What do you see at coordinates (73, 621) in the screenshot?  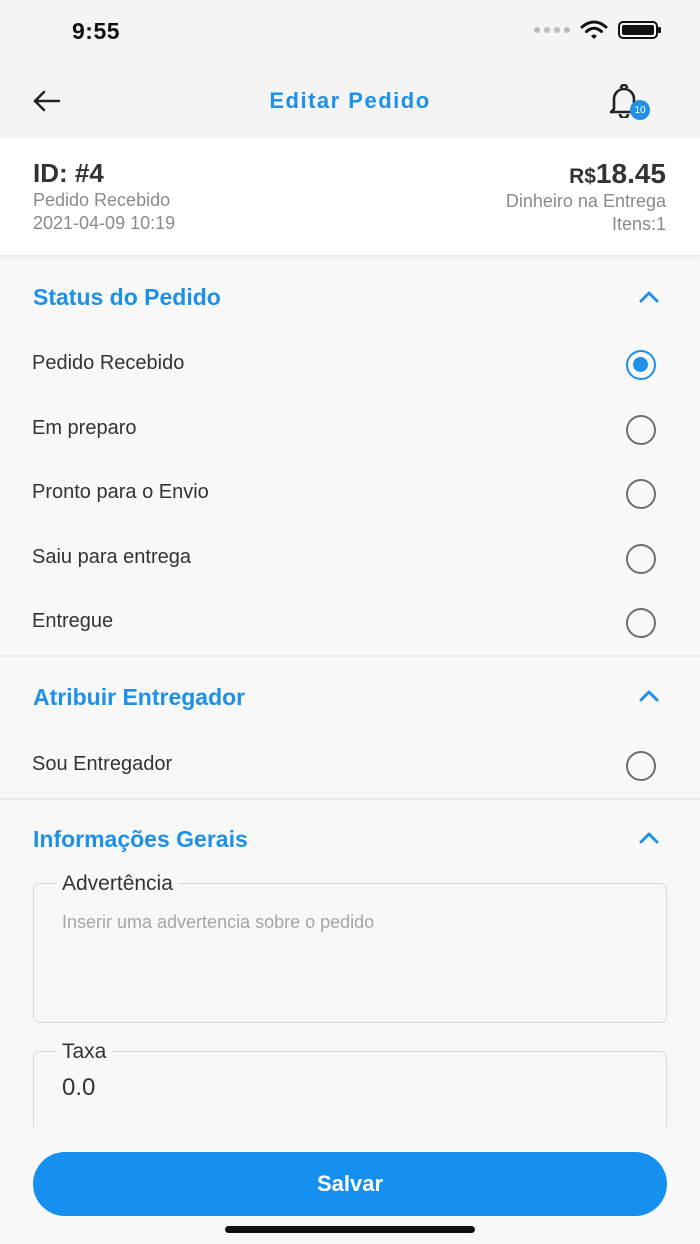 I see `status-option-label: Entregue` at bounding box center [73, 621].